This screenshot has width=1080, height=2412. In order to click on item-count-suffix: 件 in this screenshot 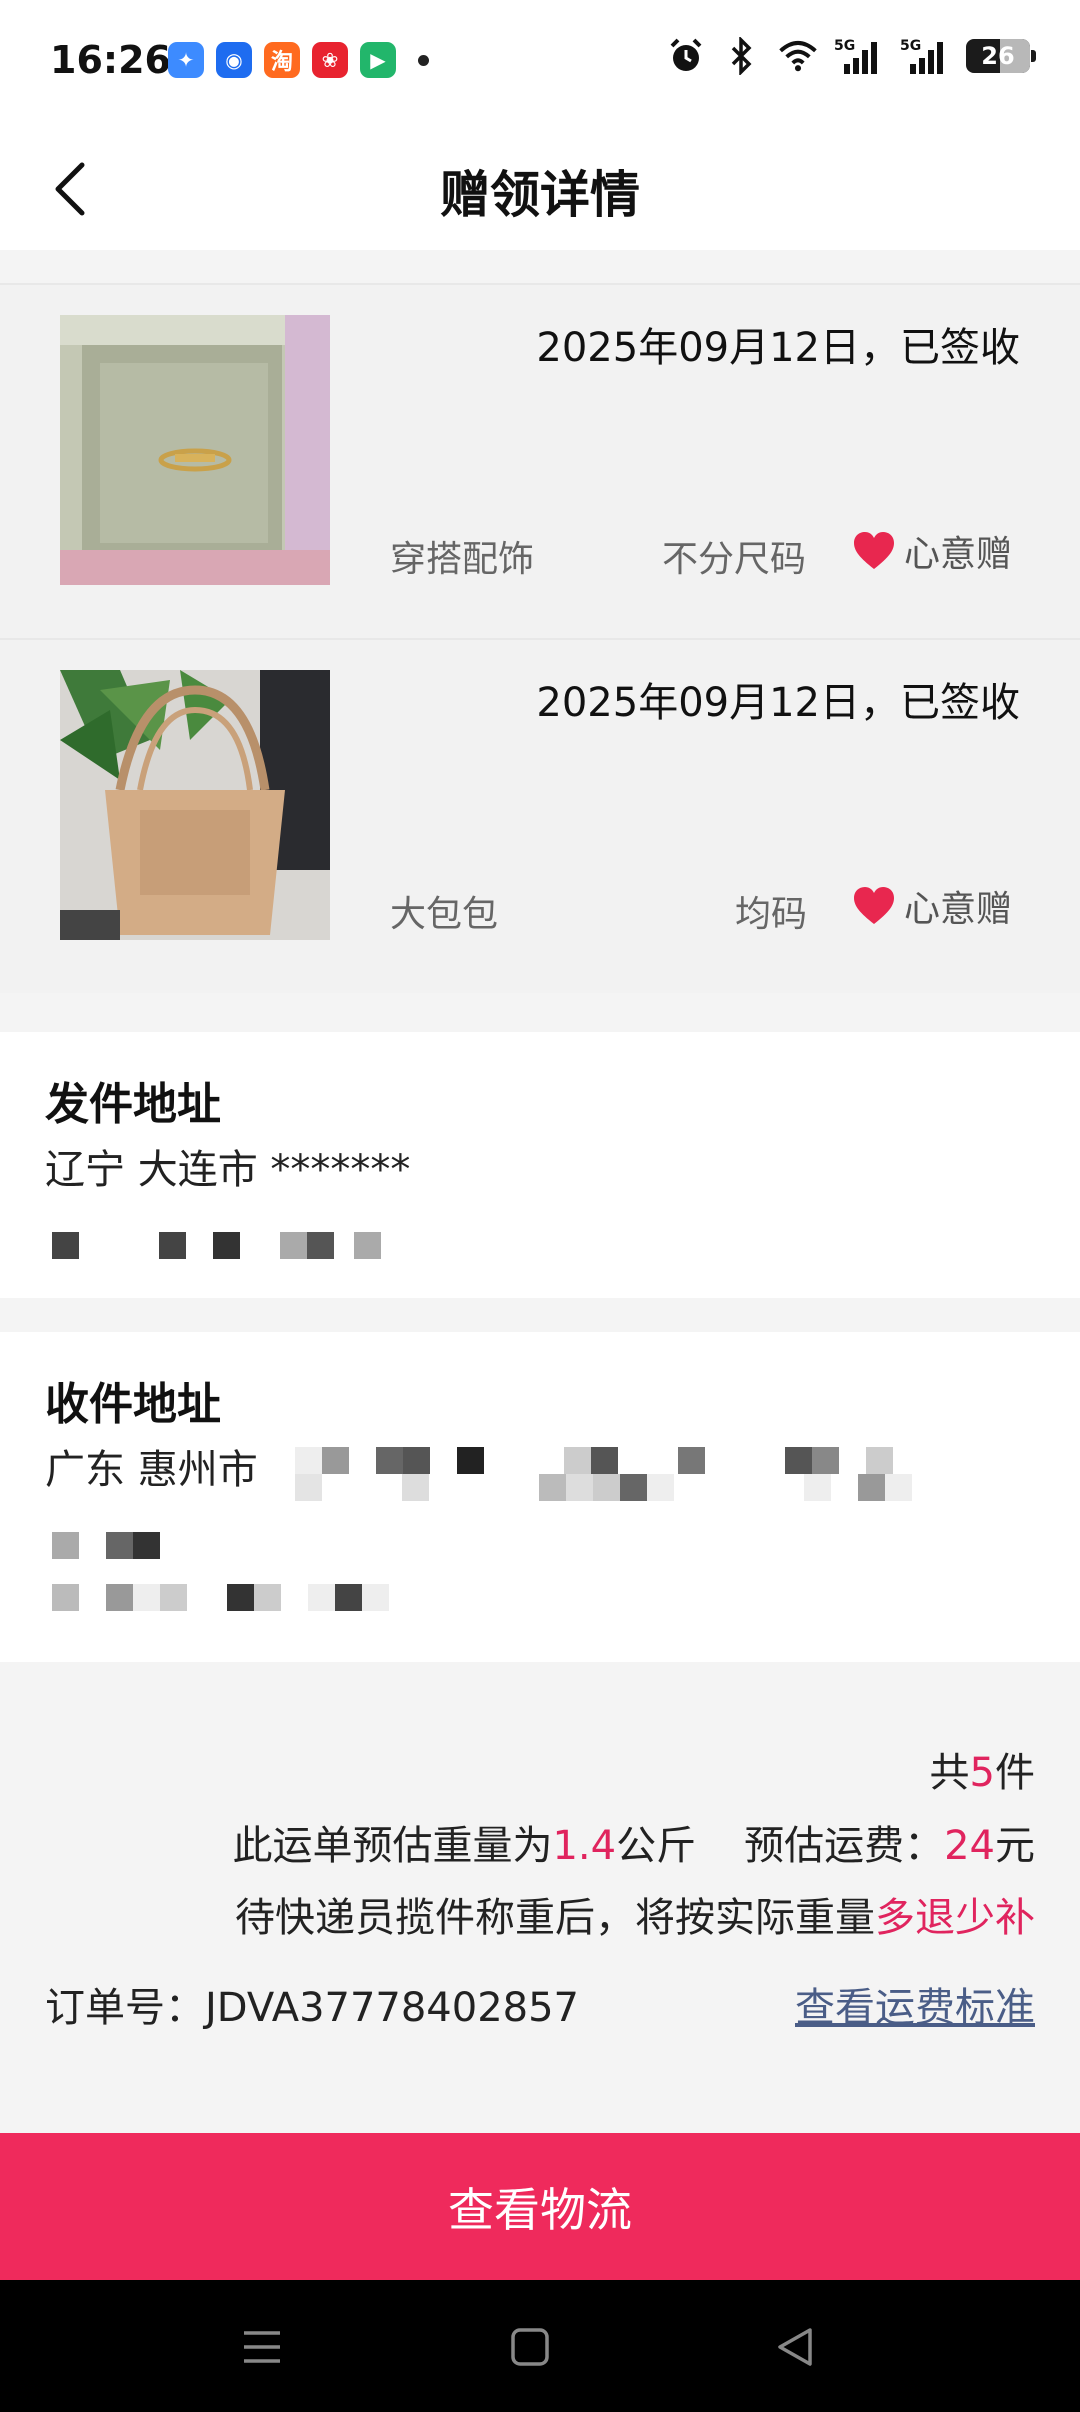, I will do `click(1015, 1773)`.